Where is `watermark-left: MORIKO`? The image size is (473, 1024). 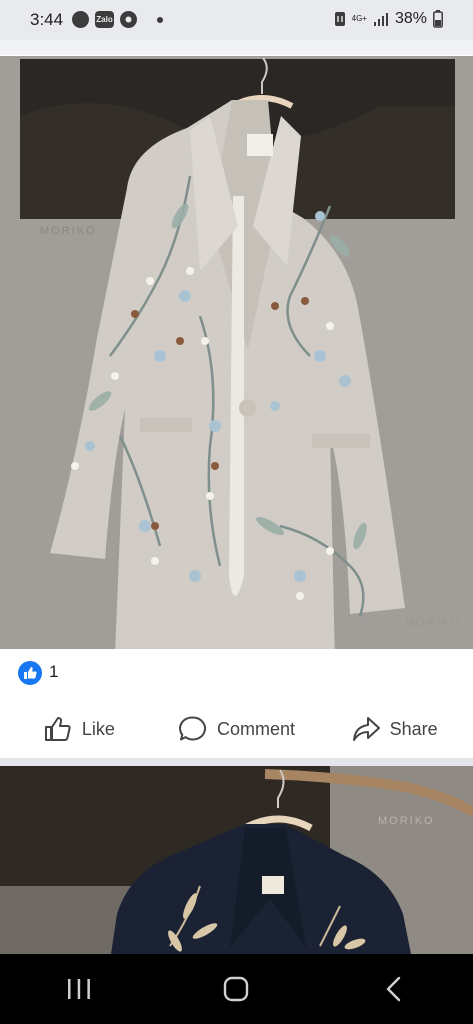 watermark-left: MORIKO is located at coordinates (68, 231).